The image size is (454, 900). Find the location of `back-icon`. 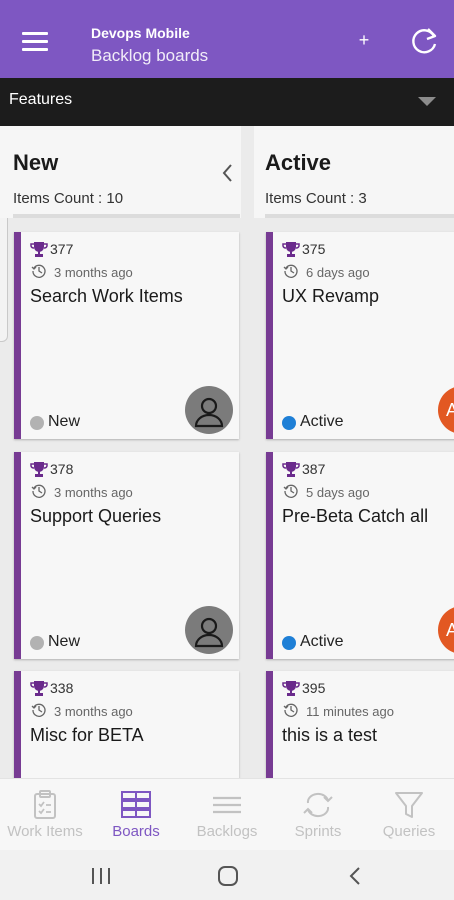

back-icon is located at coordinates (356, 876).